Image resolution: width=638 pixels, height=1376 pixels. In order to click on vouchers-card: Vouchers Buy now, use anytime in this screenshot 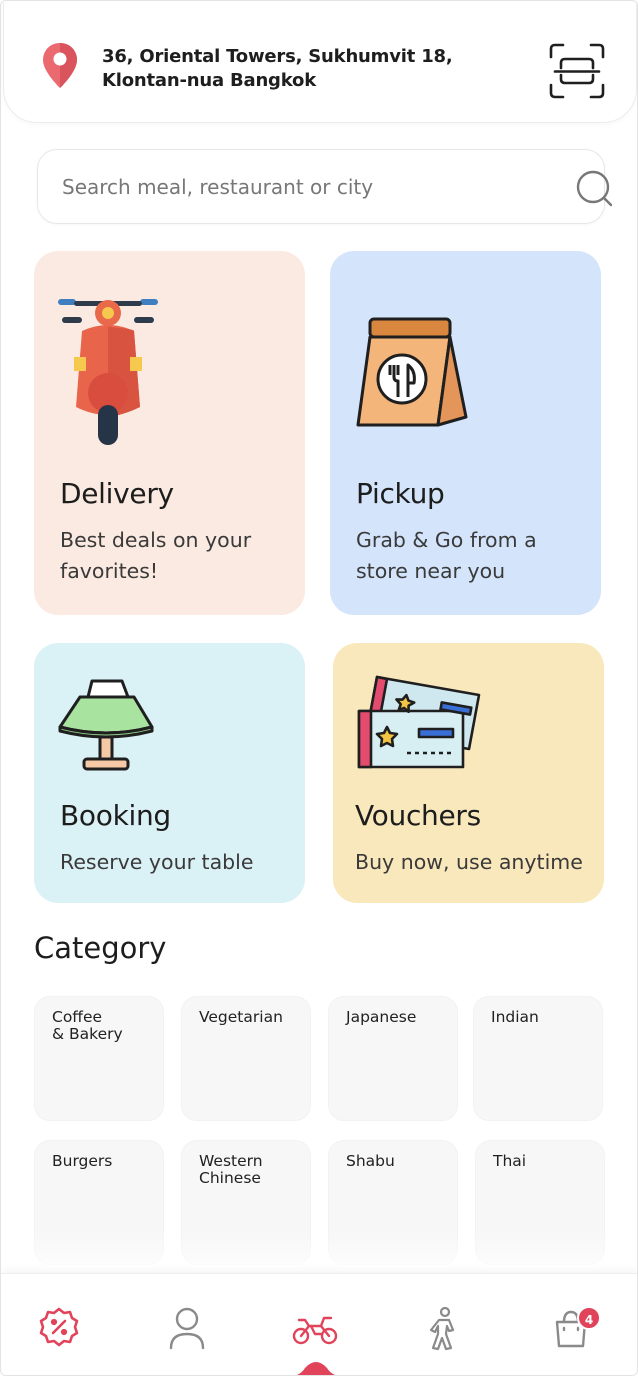, I will do `click(468, 773)`.